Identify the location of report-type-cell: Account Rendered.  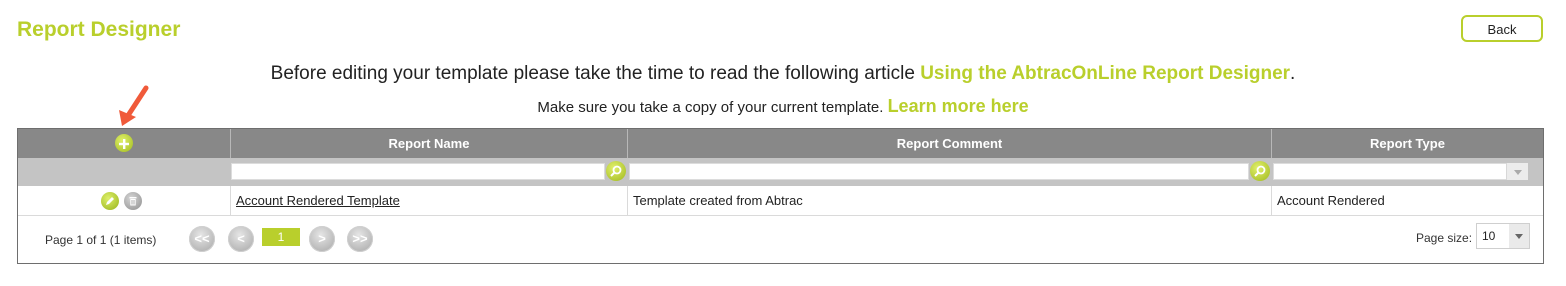
(1407, 200).